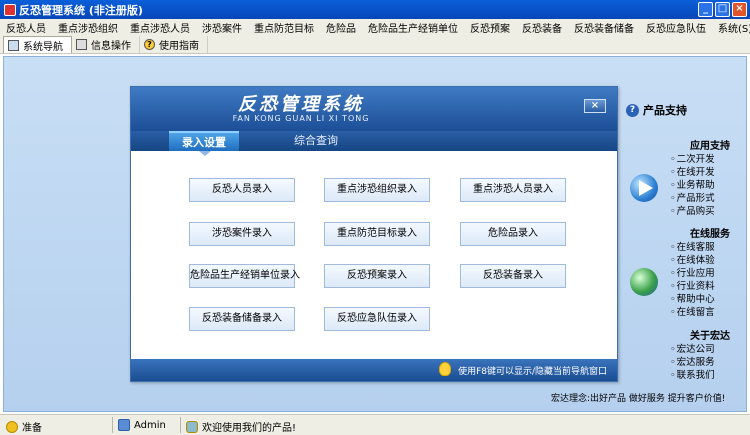  I want to click on company-motto: 宏达理念:出好产品 做好服务 提升客户价值!, so click(638, 399).